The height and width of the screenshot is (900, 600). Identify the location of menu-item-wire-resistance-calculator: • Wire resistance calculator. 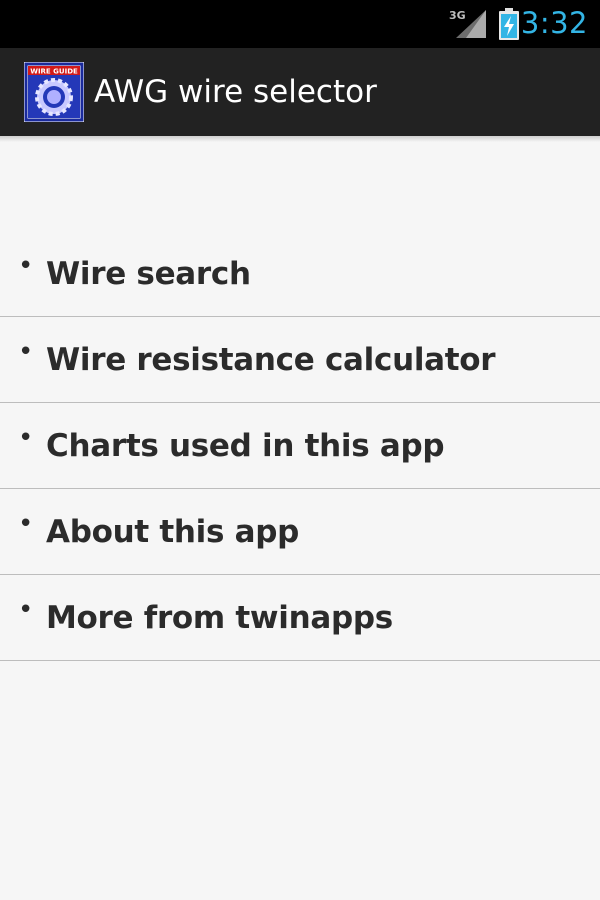
(300, 360).